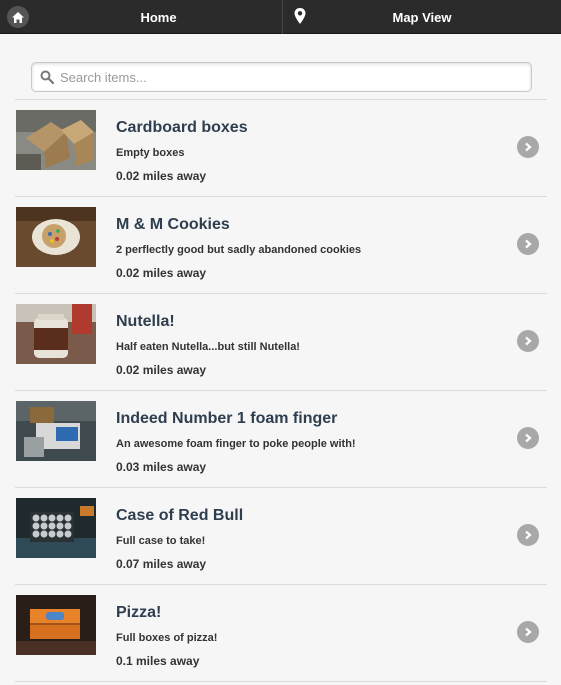 This screenshot has height=685, width=561. I want to click on nav-home-button: Home, so click(159, 17).